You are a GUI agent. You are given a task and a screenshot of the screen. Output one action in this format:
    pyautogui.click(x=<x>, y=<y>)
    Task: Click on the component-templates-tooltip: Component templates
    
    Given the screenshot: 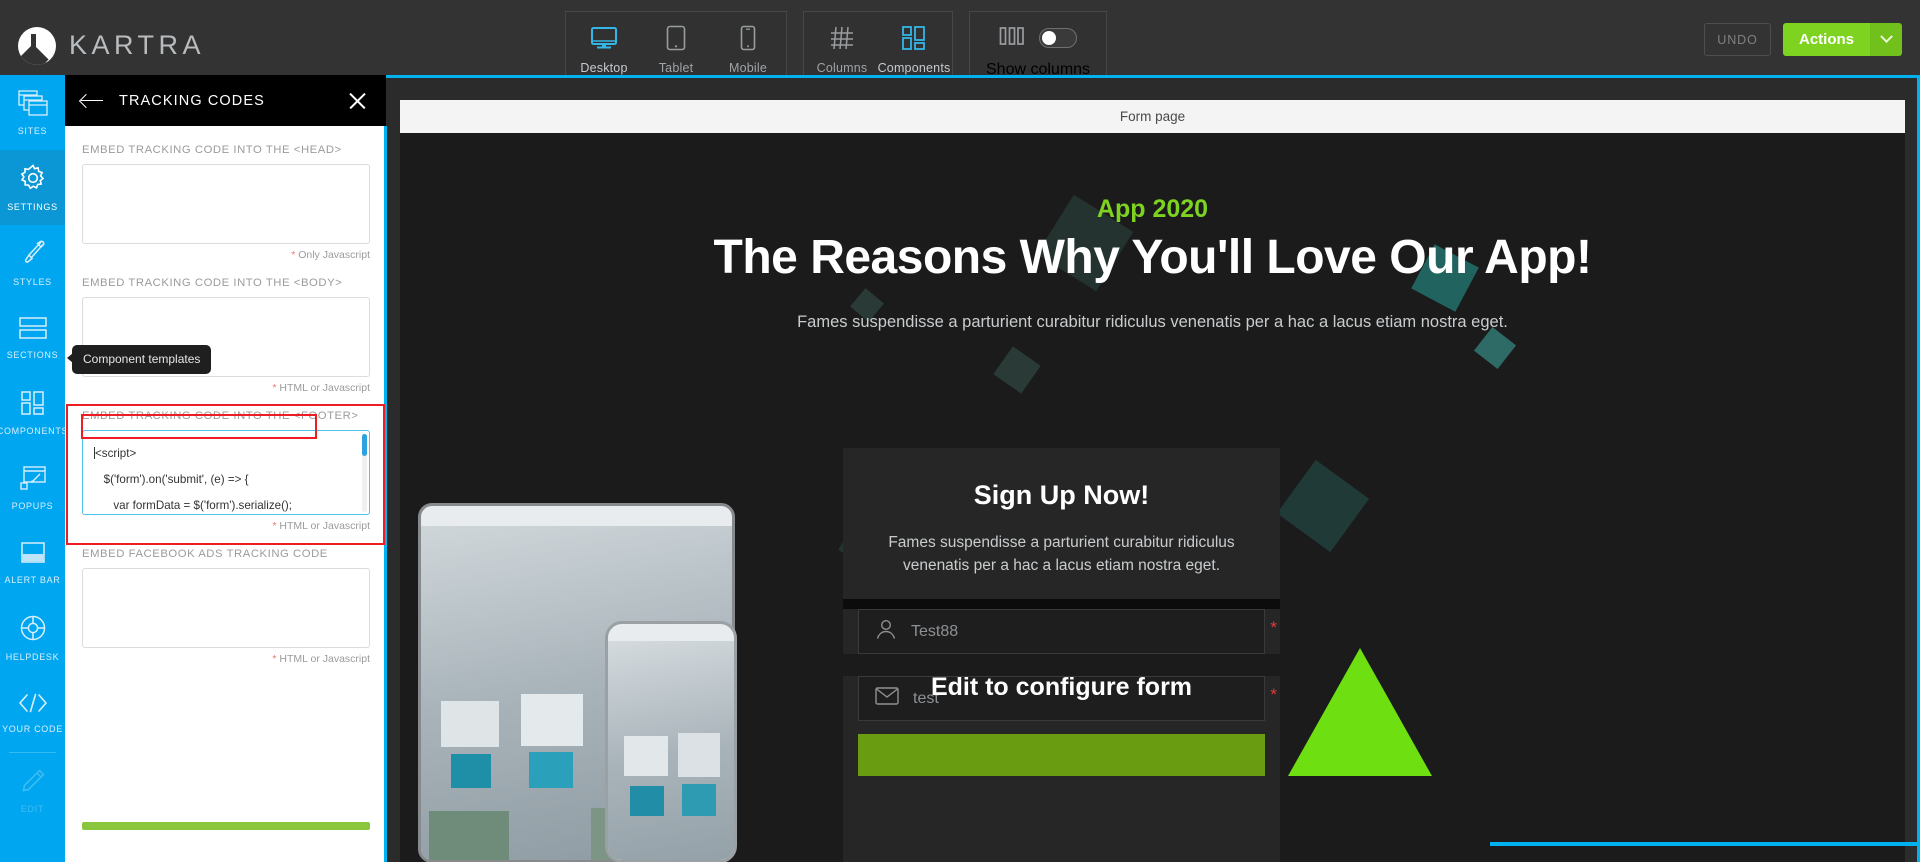 What is the action you would take?
    pyautogui.click(x=139, y=359)
    